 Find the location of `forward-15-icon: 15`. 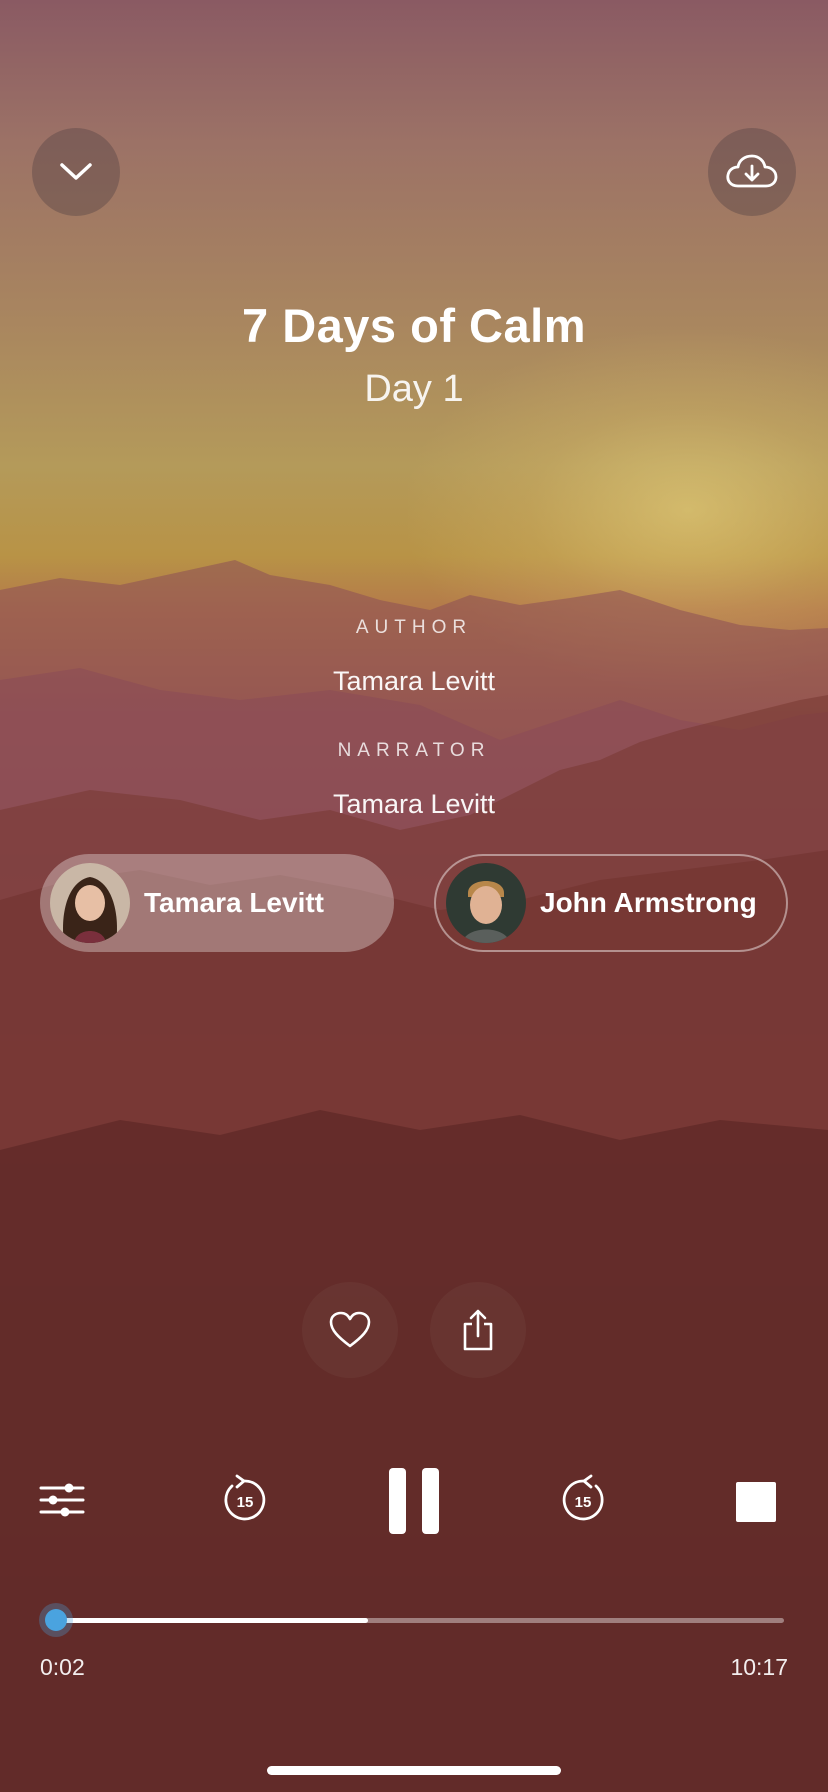

forward-15-icon: 15 is located at coordinates (583, 1497).